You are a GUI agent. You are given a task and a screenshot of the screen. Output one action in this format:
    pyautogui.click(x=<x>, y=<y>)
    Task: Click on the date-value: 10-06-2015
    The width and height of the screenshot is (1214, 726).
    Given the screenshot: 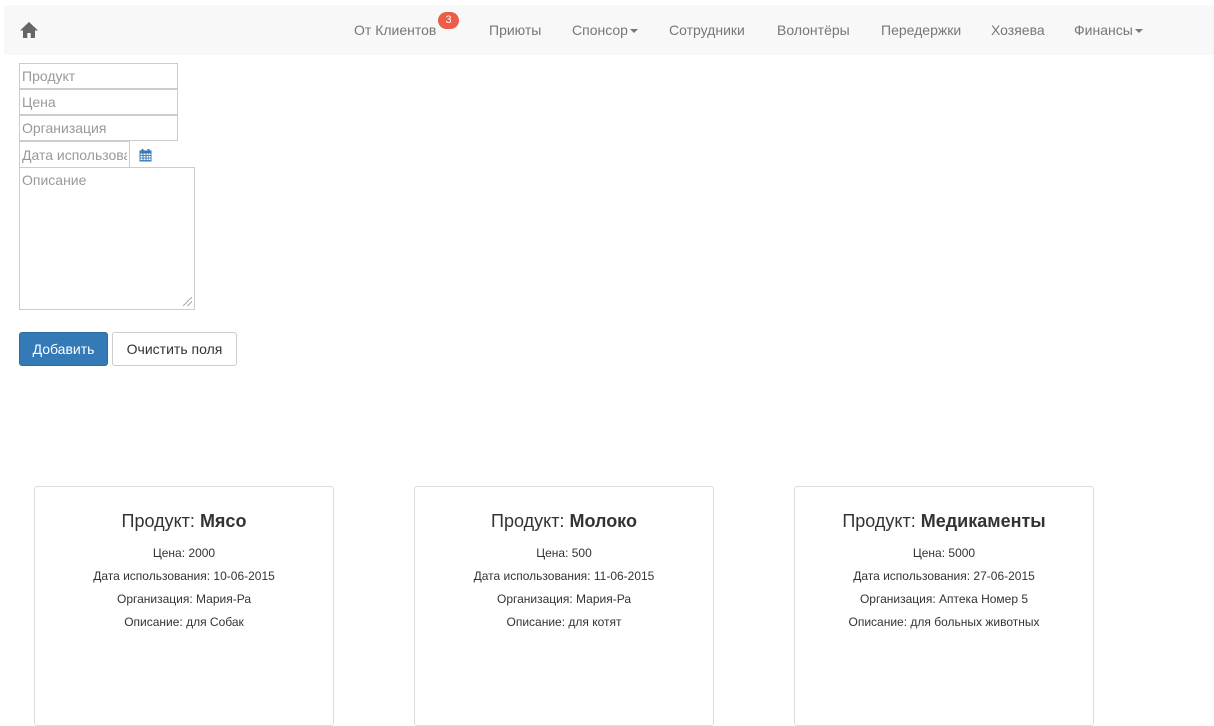 What is the action you would take?
    pyautogui.click(x=244, y=576)
    